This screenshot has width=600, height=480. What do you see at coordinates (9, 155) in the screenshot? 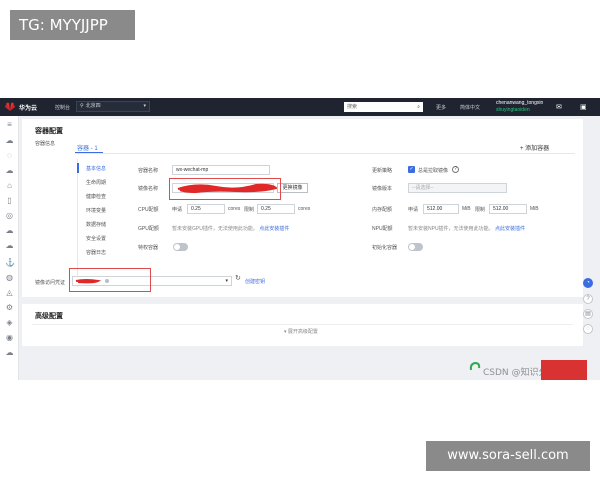
I see `compute-icon: ◌` at bounding box center [9, 155].